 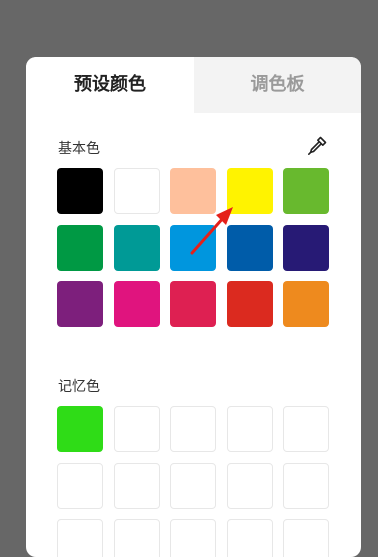 I want to click on eyedropper-button, so click(x=317, y=146).